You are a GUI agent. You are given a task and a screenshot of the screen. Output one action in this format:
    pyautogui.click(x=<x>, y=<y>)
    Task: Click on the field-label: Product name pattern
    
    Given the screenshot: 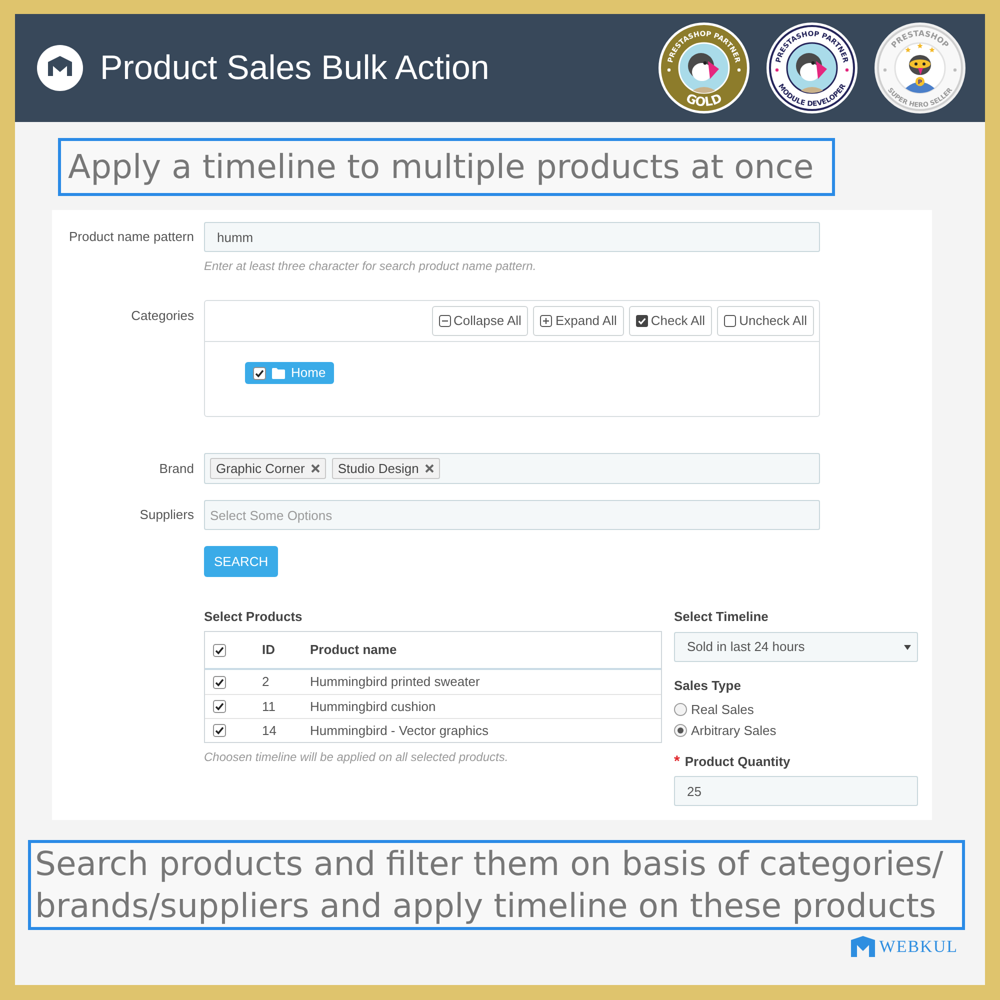 What is the action you would take?
    pyautogui.click(x=131, y=237)
    